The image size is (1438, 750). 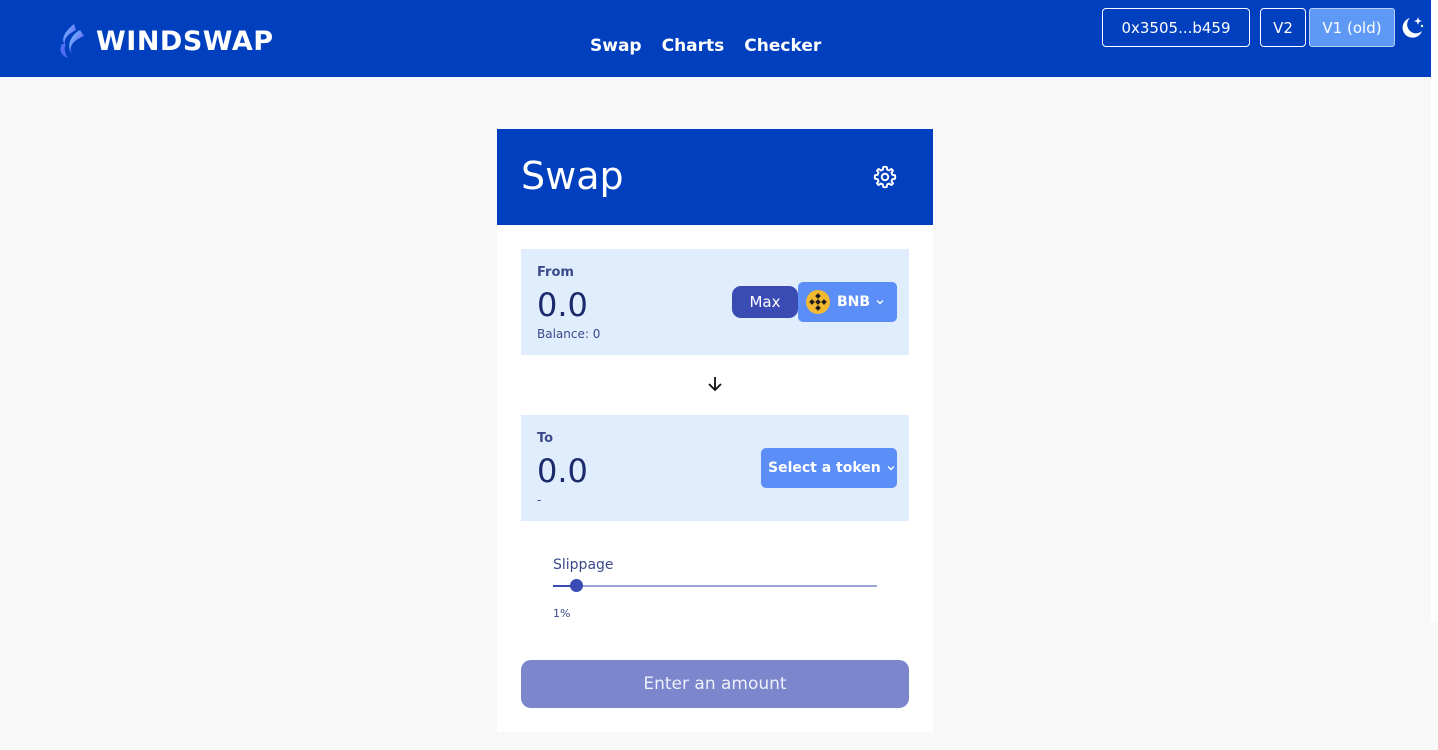 What do you see at coordinates (572, 176) in the screenshot?
I see `swap-title: Swap` at bounding box center [572, 176].